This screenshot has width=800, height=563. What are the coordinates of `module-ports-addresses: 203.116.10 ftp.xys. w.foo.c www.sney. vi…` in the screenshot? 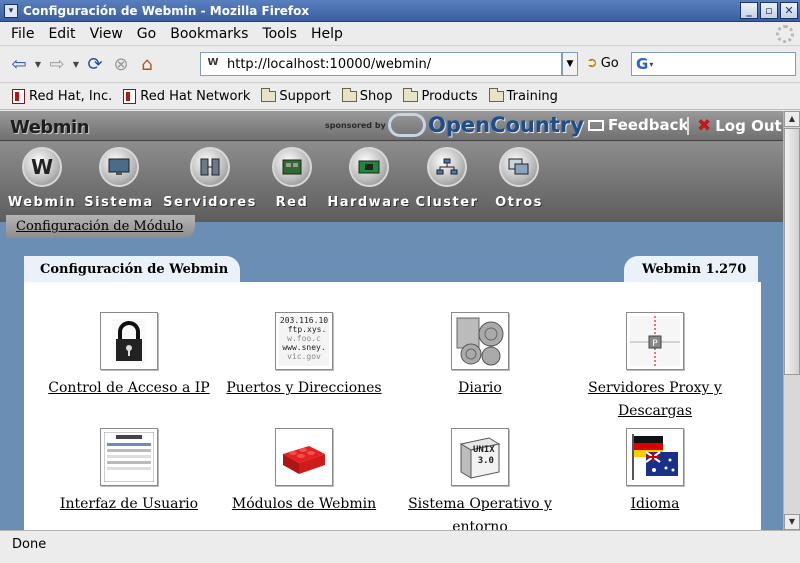 It's located at (304, 356).